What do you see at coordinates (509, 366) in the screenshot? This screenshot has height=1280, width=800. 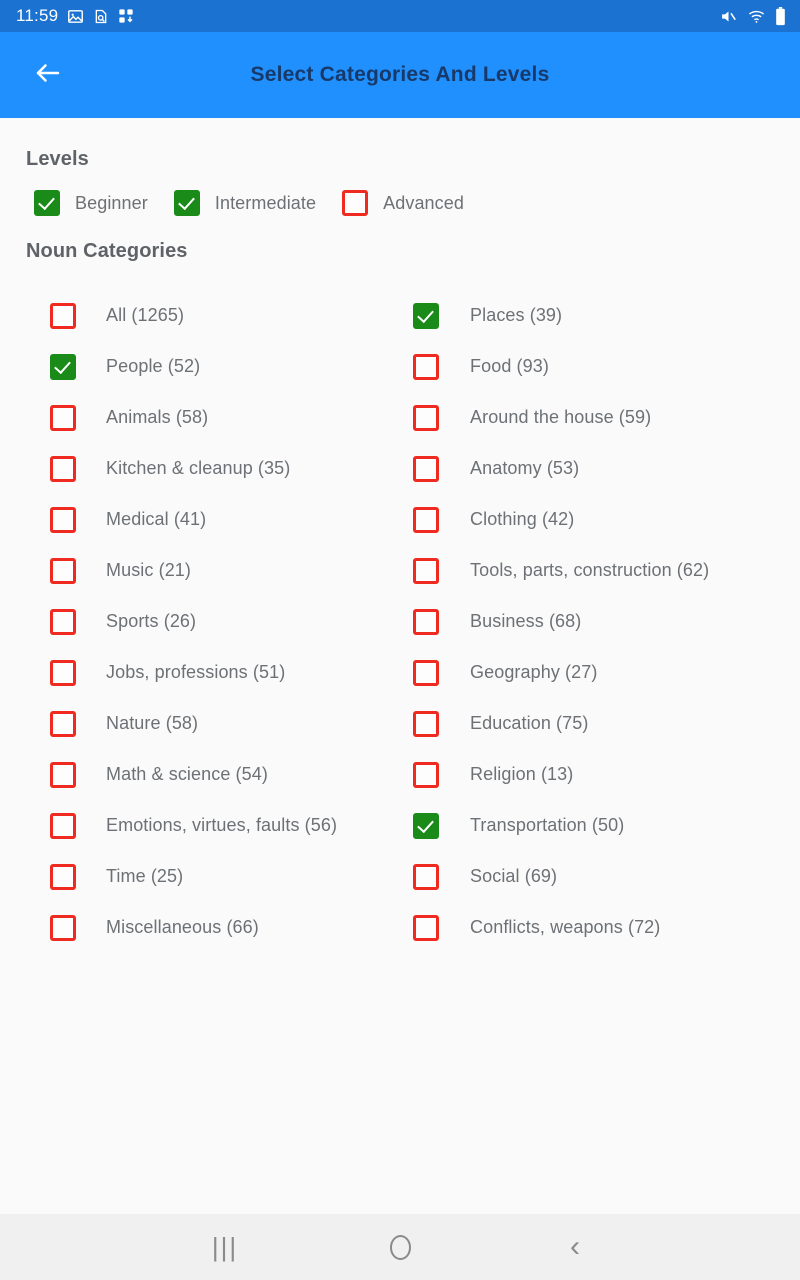 I see `category-label: Food (93)` at bounding box center [509, 366].